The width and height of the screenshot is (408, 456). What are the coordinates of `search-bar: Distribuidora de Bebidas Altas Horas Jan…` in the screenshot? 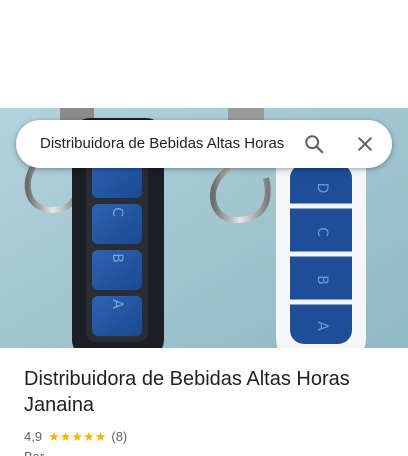 It's located at (204, 144).